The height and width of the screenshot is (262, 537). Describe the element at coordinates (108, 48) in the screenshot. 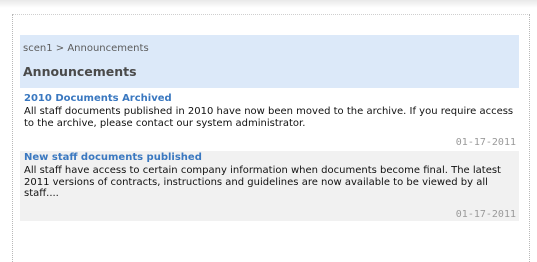

I see `breadcrumb-current: Announcements` at that location.